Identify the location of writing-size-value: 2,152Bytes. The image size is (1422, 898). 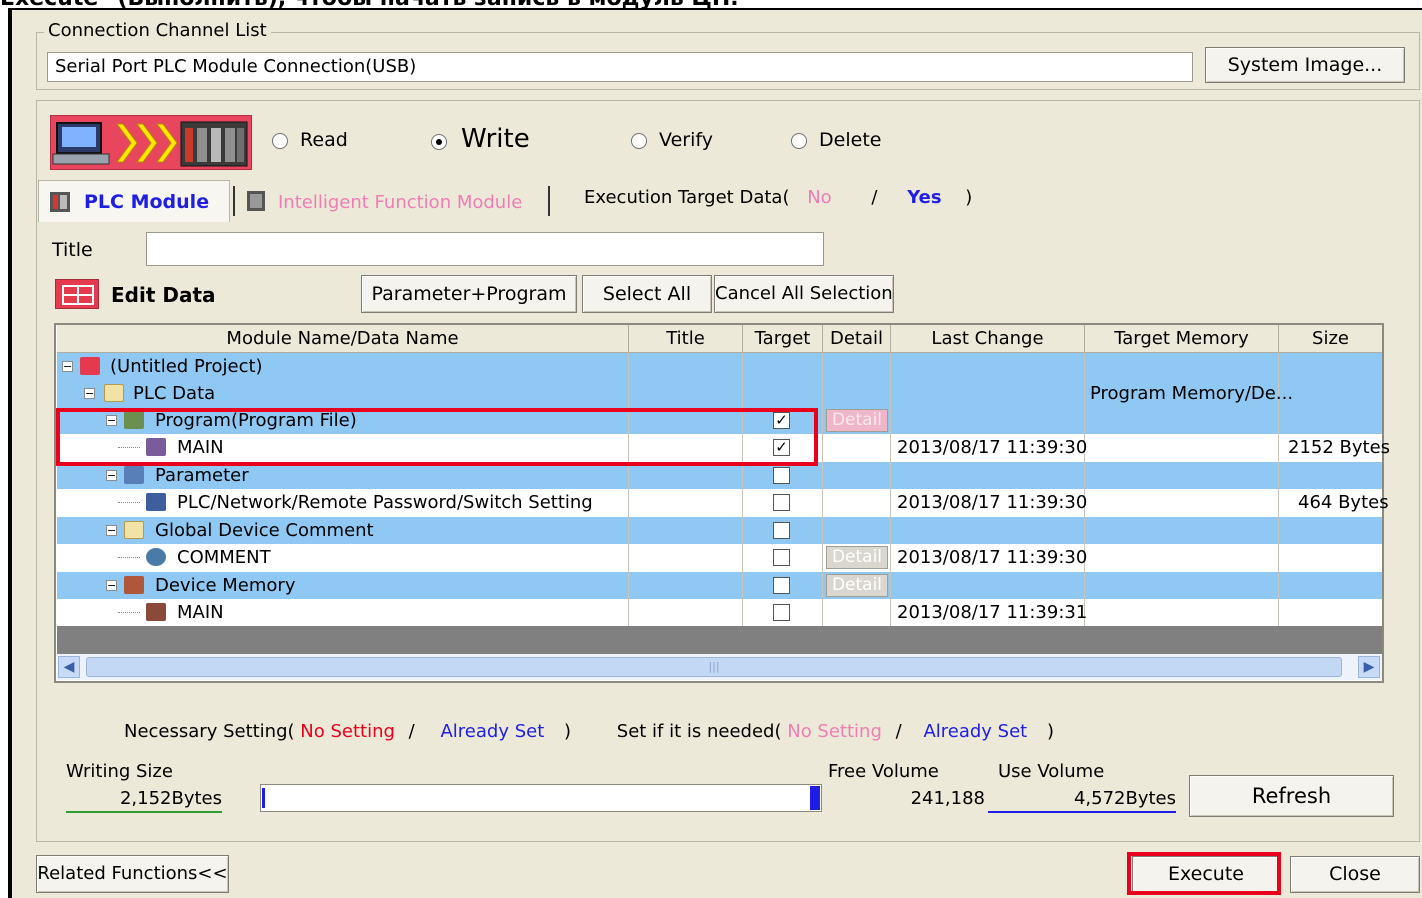
(144, 800).